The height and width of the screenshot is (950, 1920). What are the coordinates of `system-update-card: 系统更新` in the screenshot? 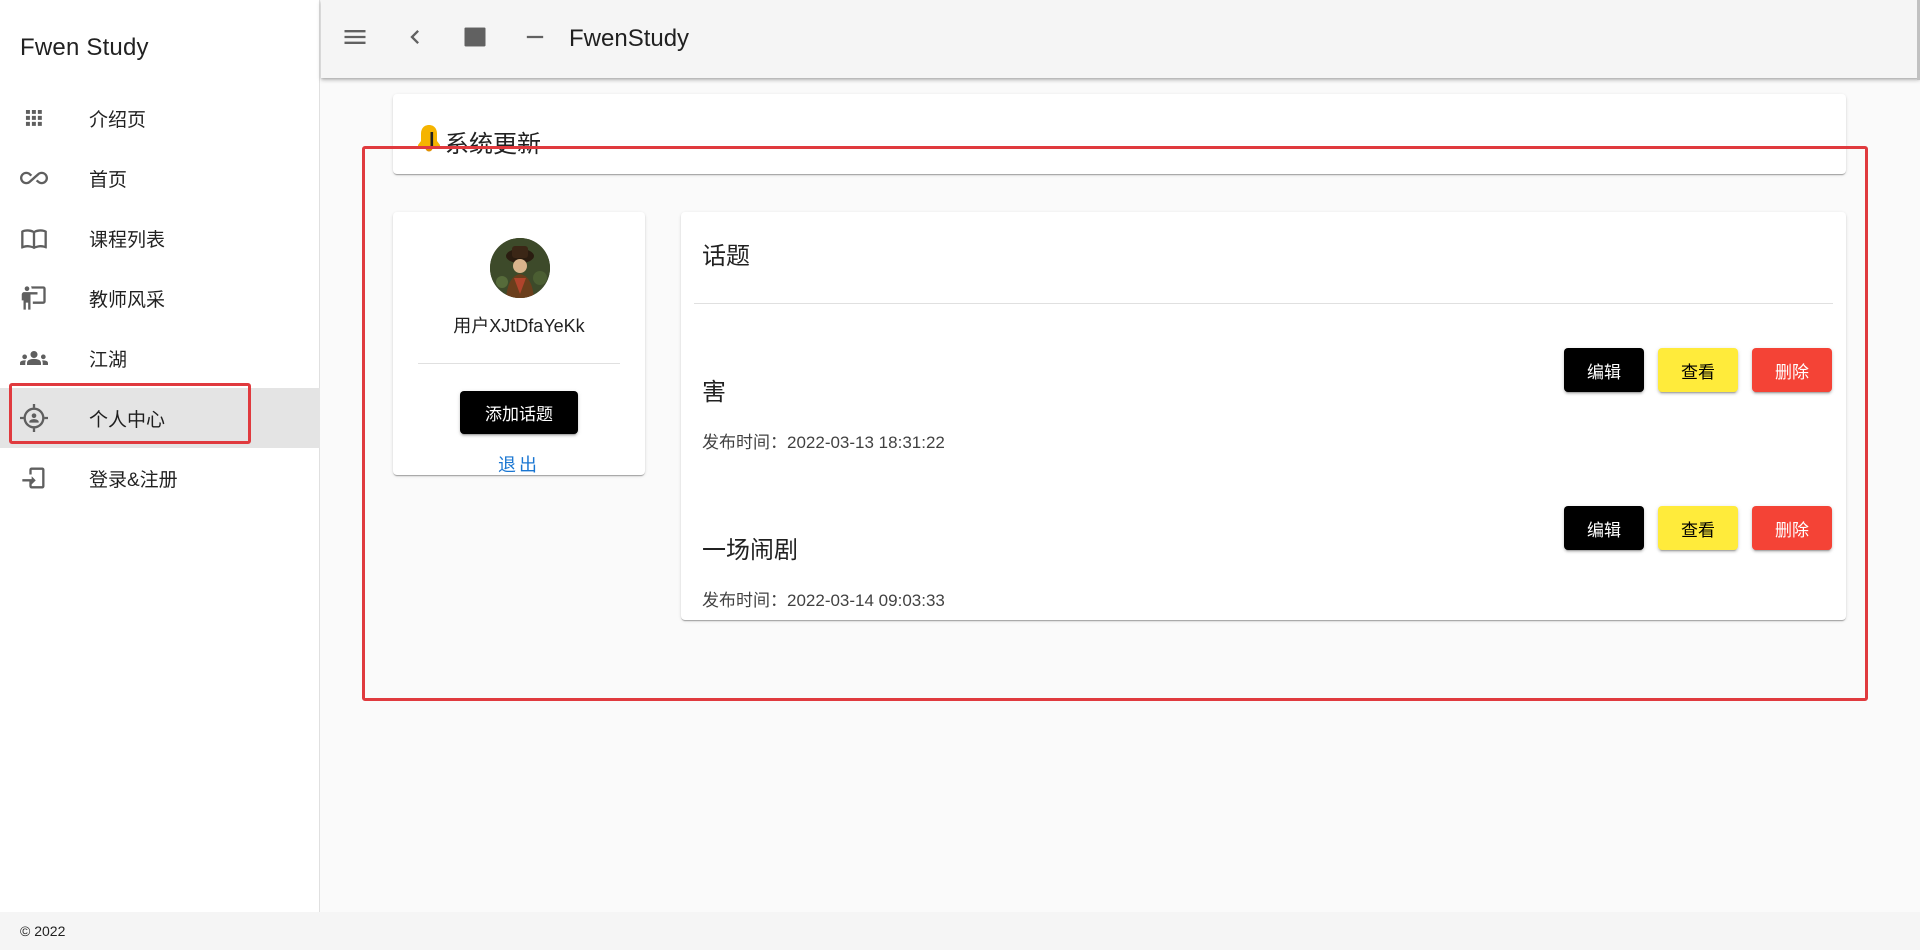 It's located at (1119, 134).